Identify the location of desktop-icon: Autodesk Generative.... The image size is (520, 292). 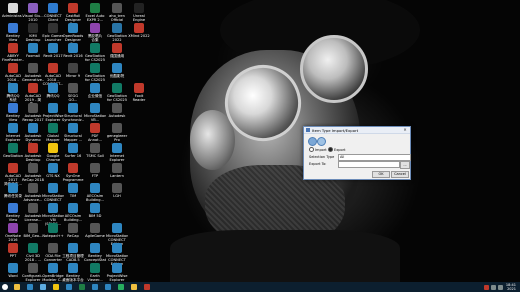
(33, 72).